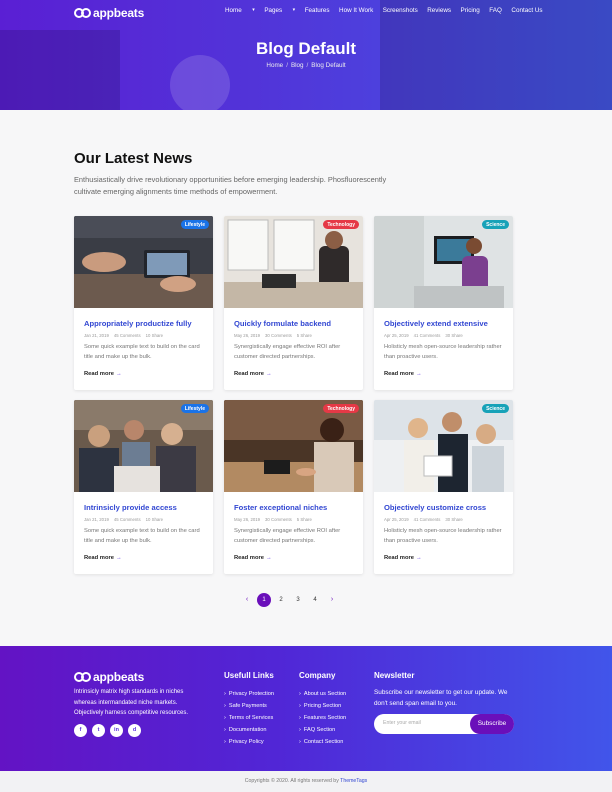 The image size is (612, 792). What do you see at coordinates (495, 10) in the screenshot?
I see `nav-item-faq: FAQ` at bounding box center [495, 10].